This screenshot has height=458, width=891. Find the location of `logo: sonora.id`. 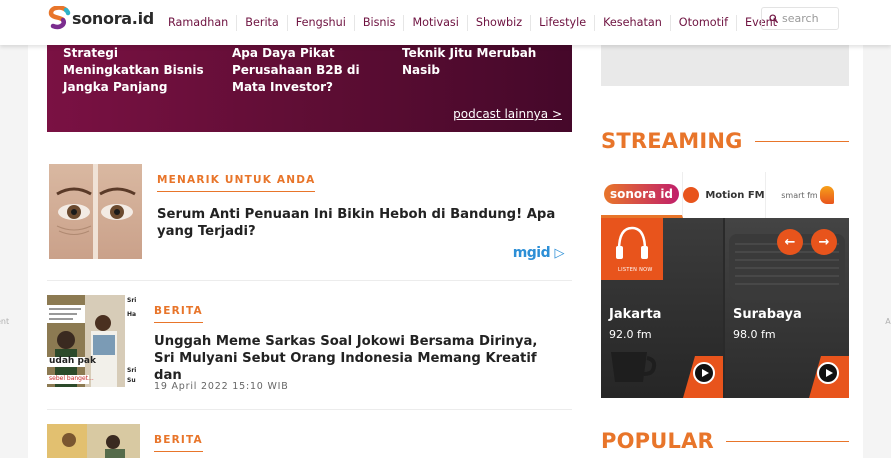

logo: sonora.id is located at coordinates (100, 17).